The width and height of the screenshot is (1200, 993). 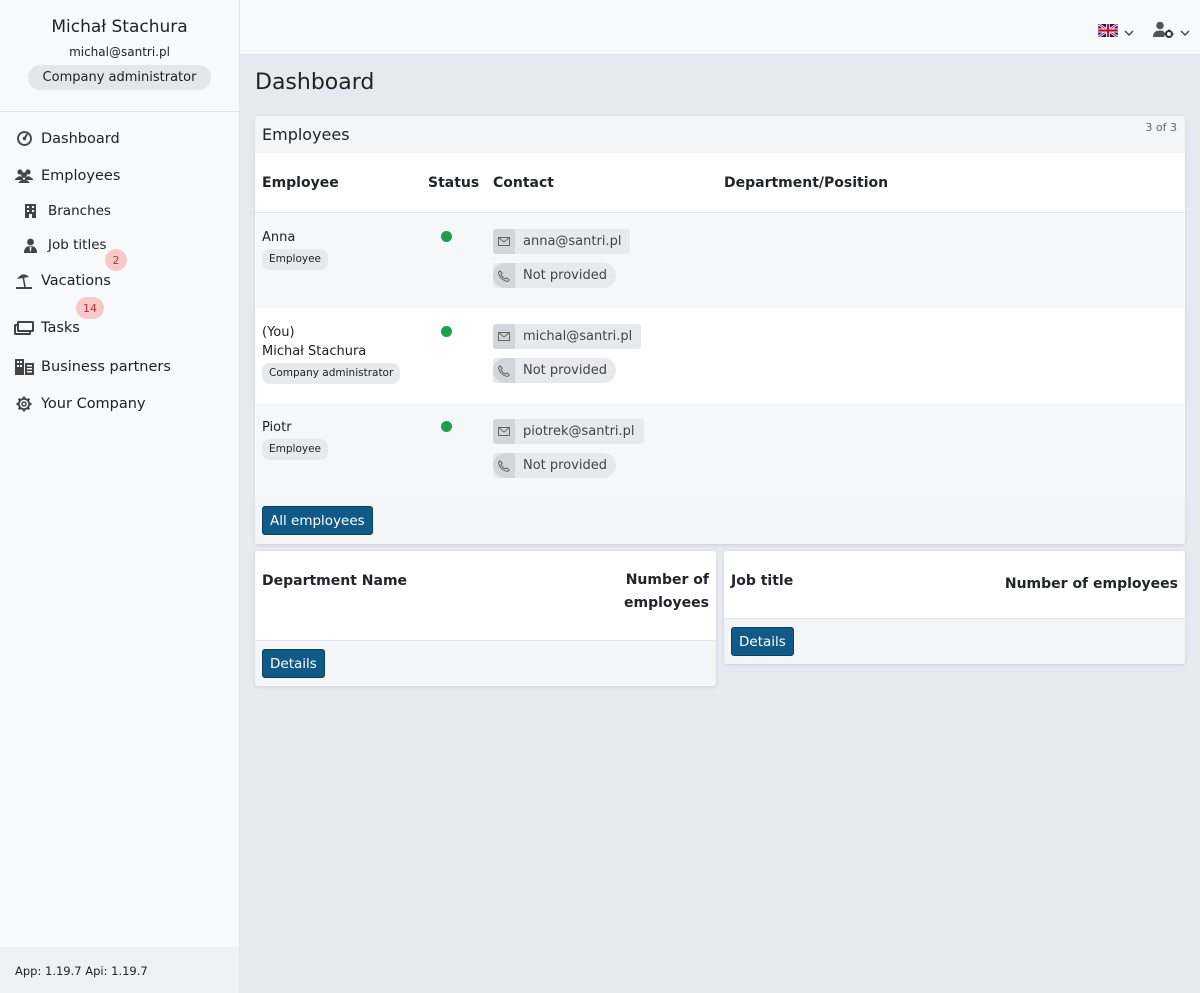 What do you see at coordinates (119, 274) in the screenshot?
I see `sidebar-item-vacations: Vacations 2` at bounding box center [119, 274].